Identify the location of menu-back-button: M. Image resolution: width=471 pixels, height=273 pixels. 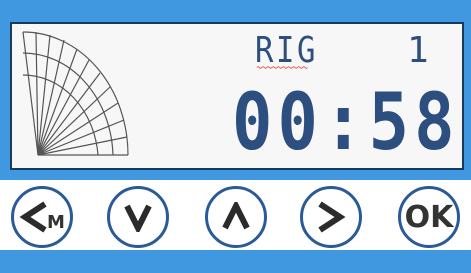
(42, 217).